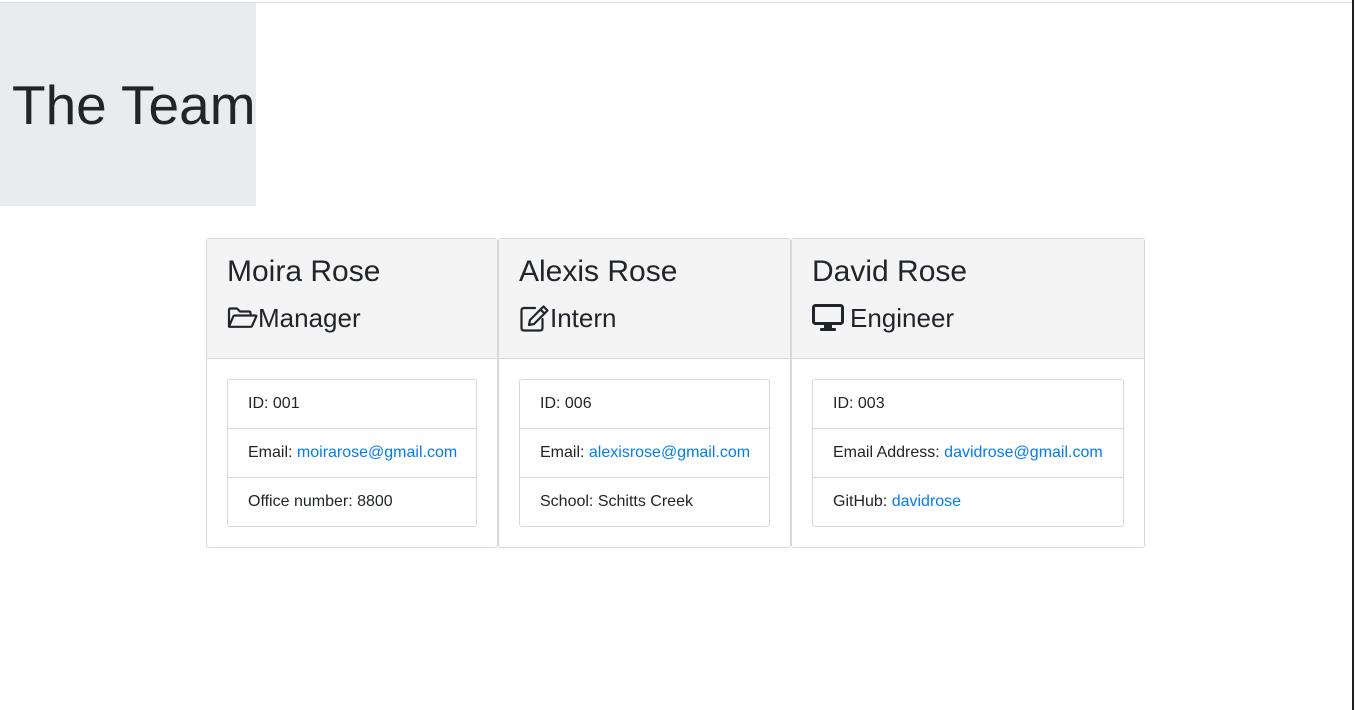 This screenshot has height=710, width=1356. I want to click on page-title: The Team, so click(134, 105).